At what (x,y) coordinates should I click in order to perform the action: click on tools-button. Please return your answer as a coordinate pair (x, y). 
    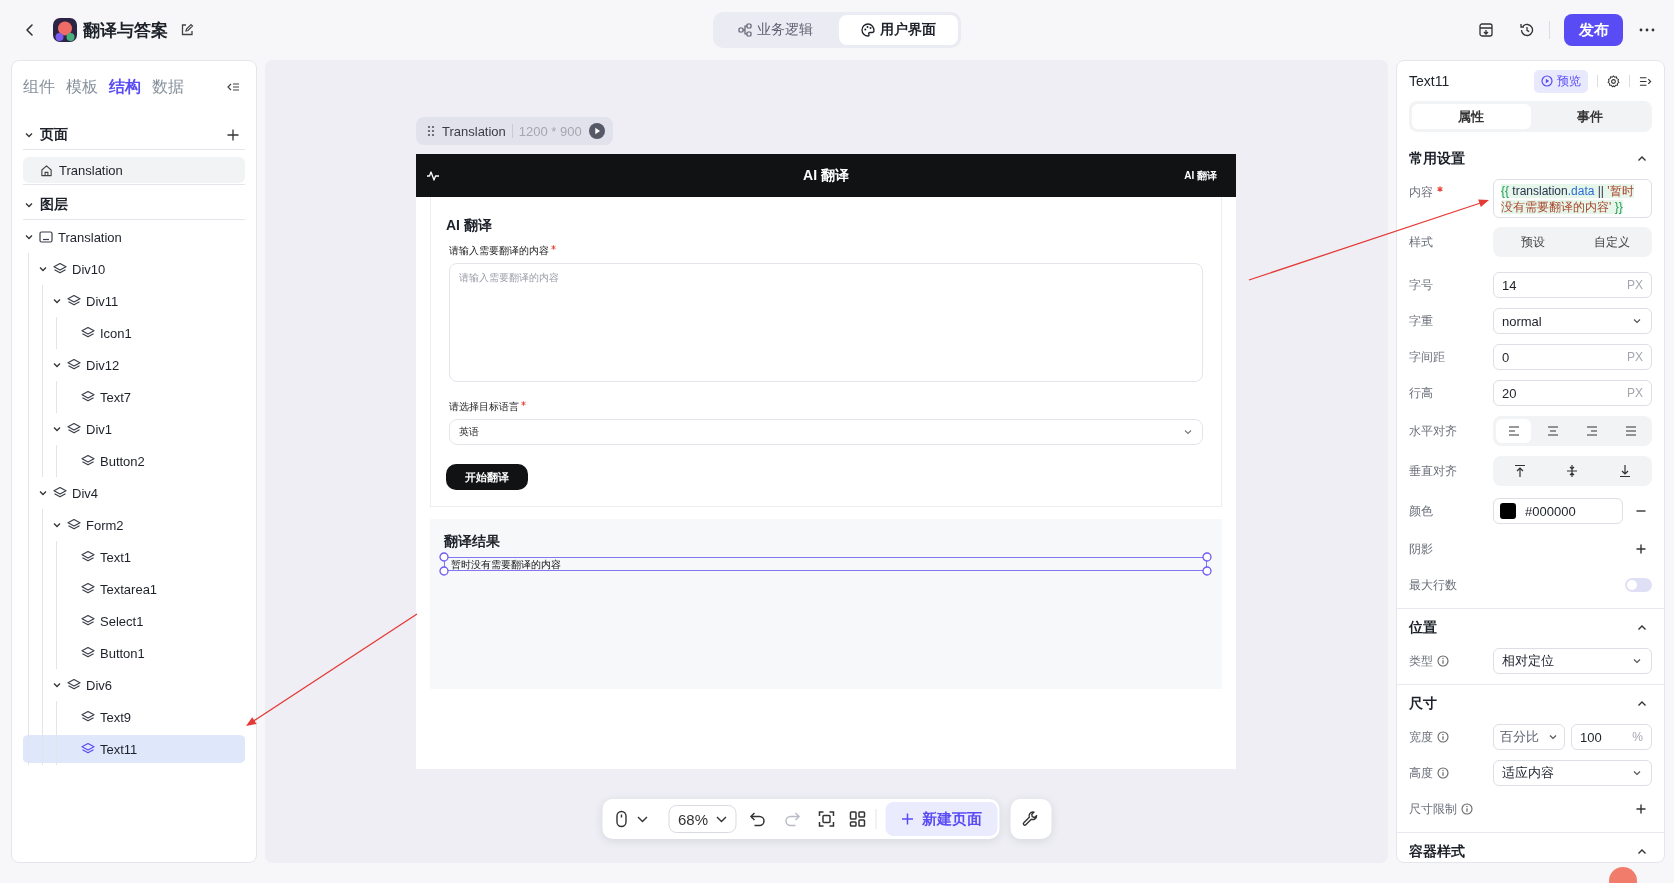
    Looking at the image, I should click on (1030, 819).